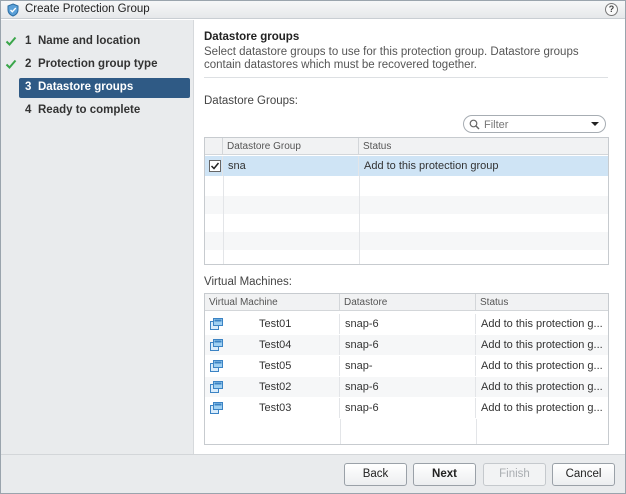 This screenshot has height=494, width=626. Describe the element at coordinates (444, 474) in the screenshot. I see `next-button: Next` at that location.